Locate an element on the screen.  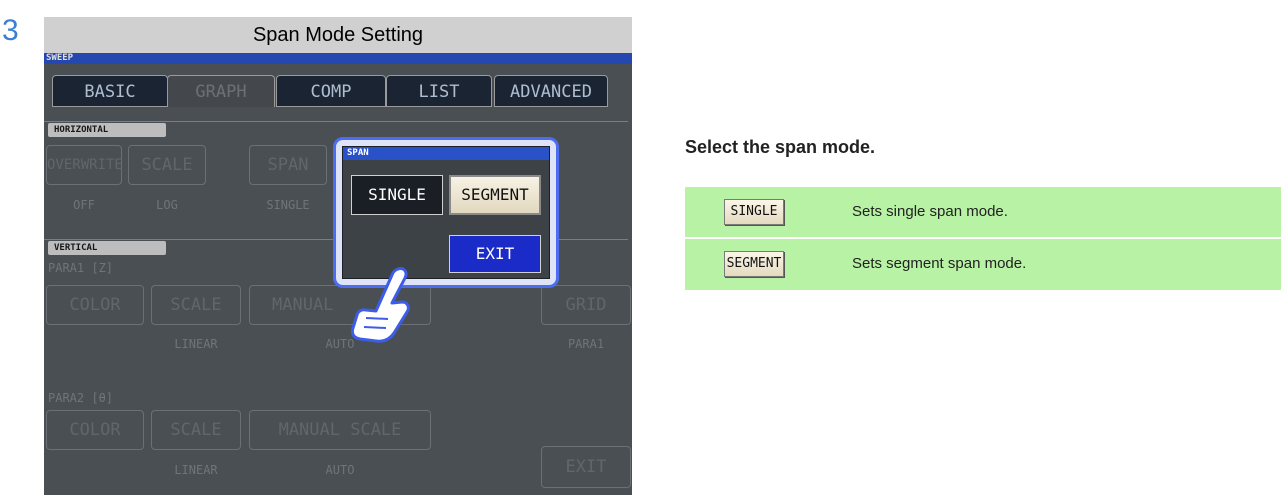
single-button: SINGLE is located at coordinates (397, 195).